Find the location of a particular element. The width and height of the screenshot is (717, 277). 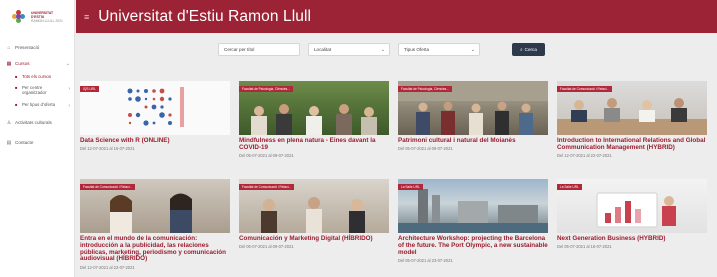

grid-icon: ▦ is located at coordinates (9, 63).